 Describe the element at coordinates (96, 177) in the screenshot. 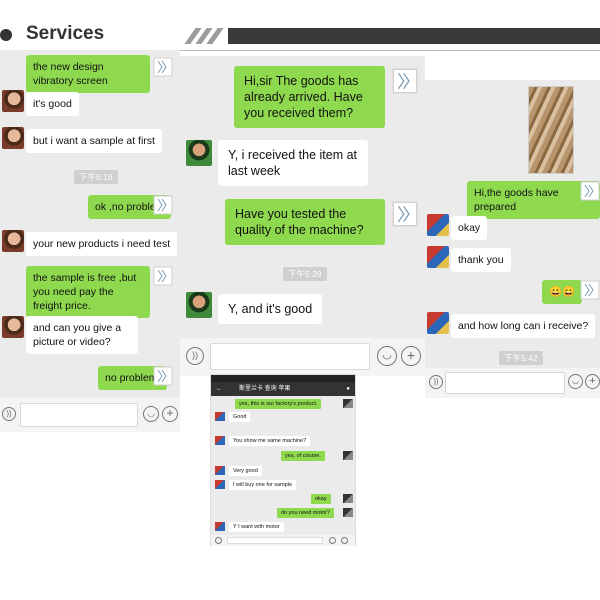

I see `timestamp: 下午5:16` at that location.